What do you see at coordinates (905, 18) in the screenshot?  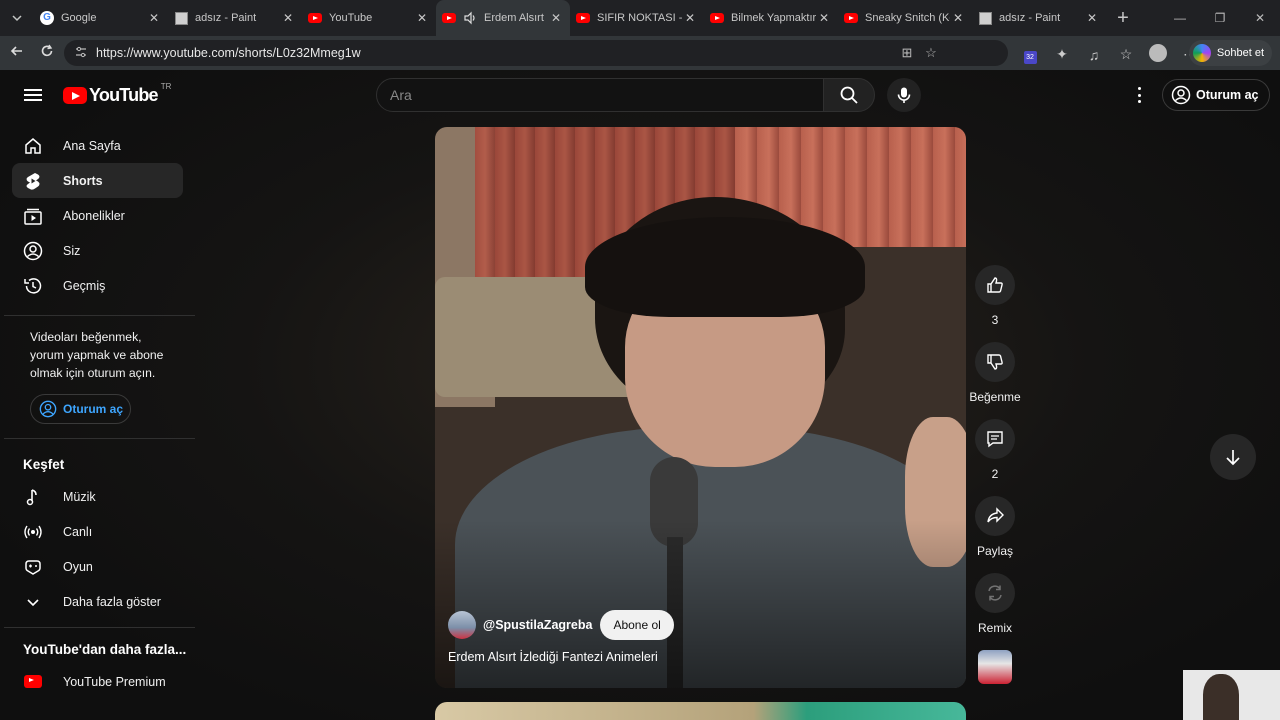 I see `browser-tab: Sneaky Snitch (Kevi ✕` at bounding box center [905, 18].